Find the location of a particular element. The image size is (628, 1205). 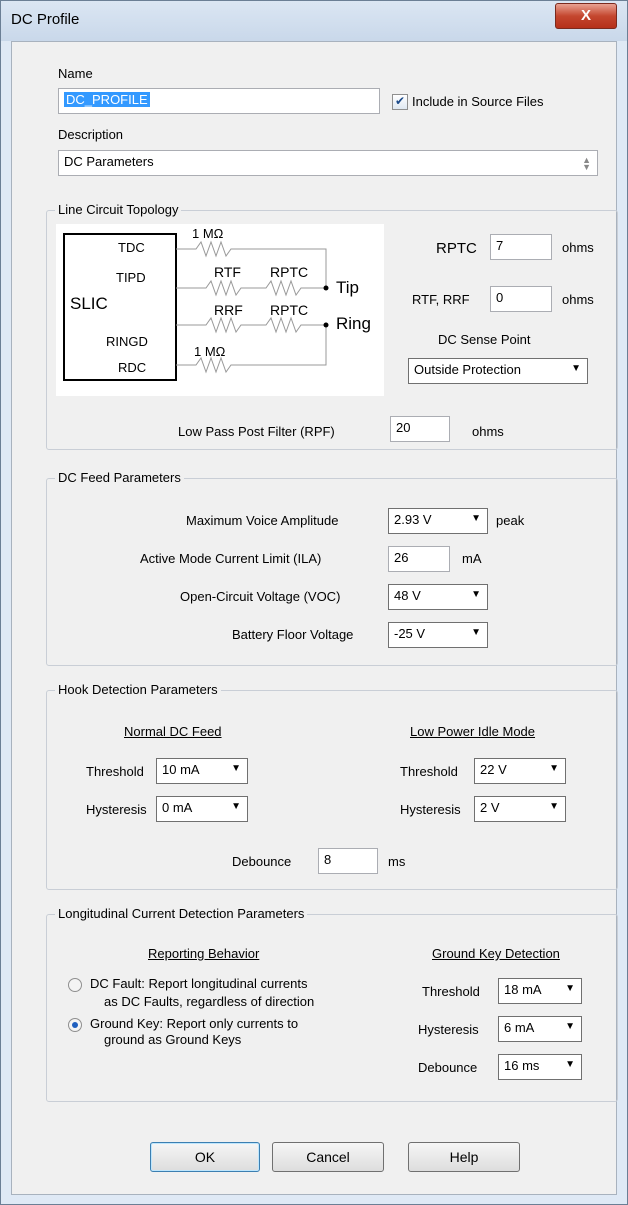

battery-label: Battery Floor Voltage is located at coordinates (293, 634).